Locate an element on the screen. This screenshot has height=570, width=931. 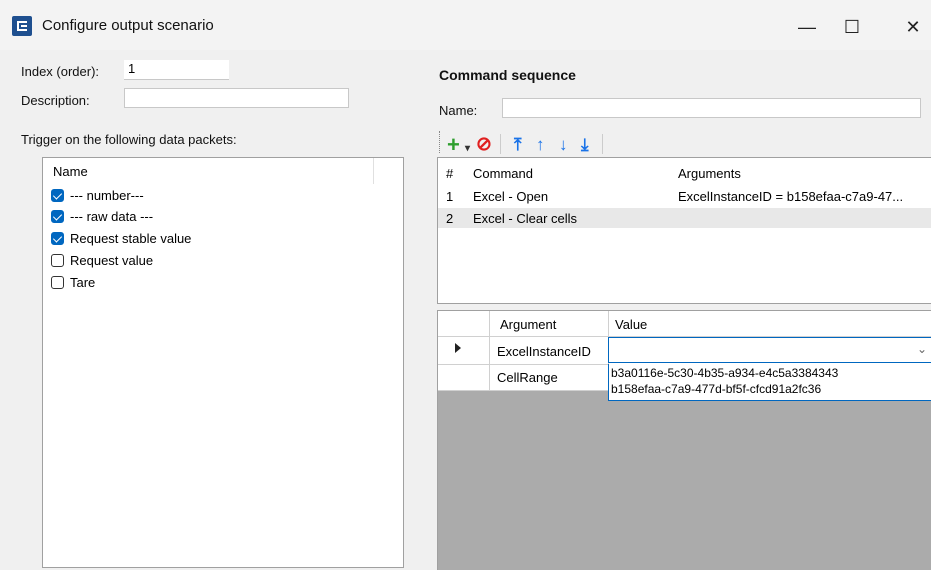
dropdown-option: b3a0116e-5c30-4b35-a934-e4c5a3384343 is located at coordinates (724, 373).